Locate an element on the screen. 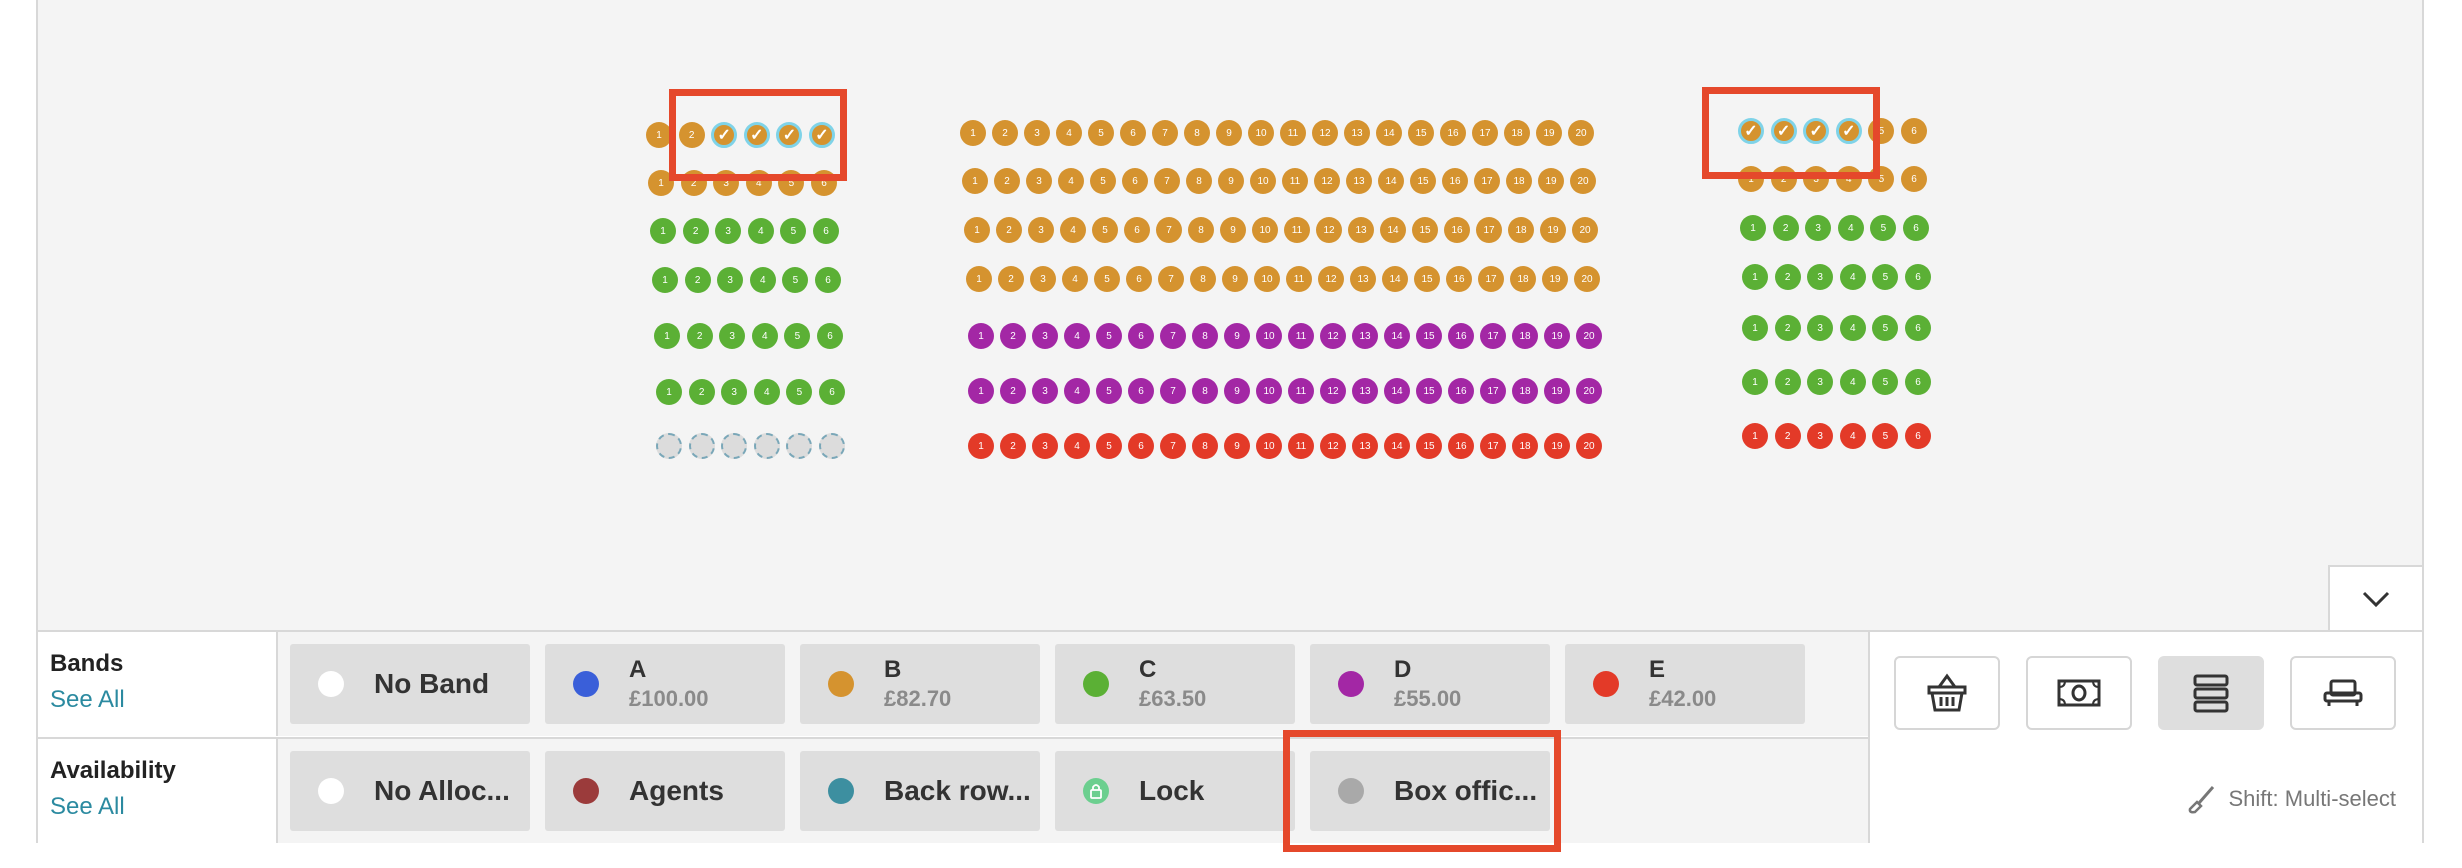 The height and width of the screenshot is (868, 2462). basket-button is located at coordinates (1947, 693).